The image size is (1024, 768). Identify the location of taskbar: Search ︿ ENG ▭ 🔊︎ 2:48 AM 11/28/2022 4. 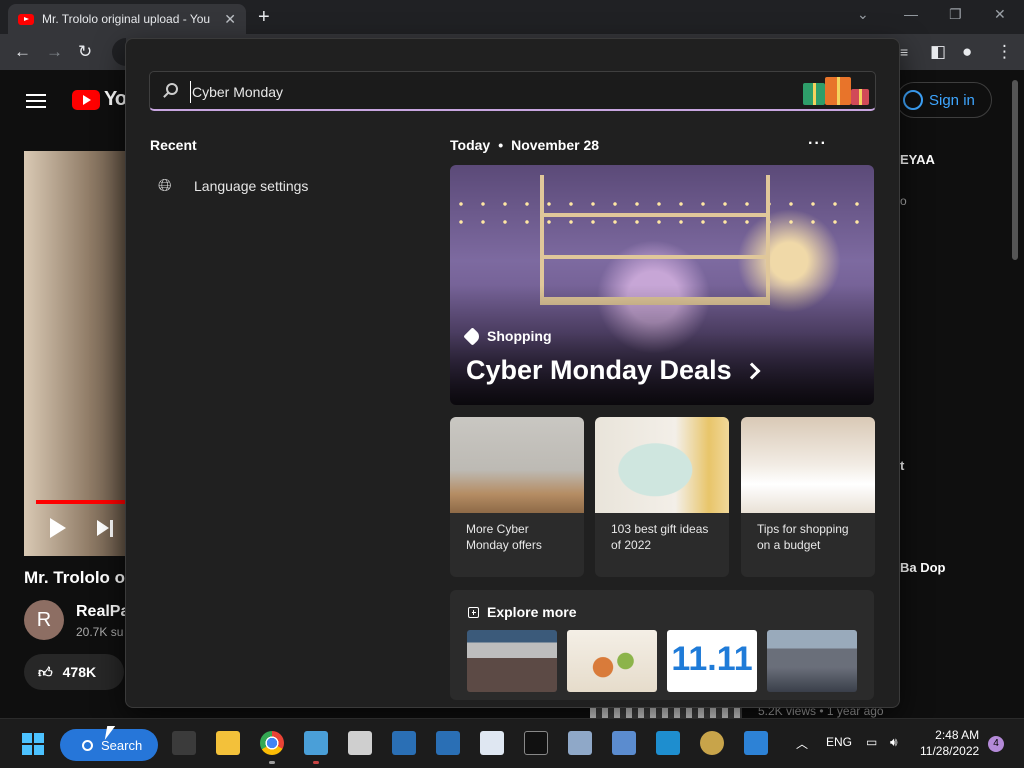
(512, 743).